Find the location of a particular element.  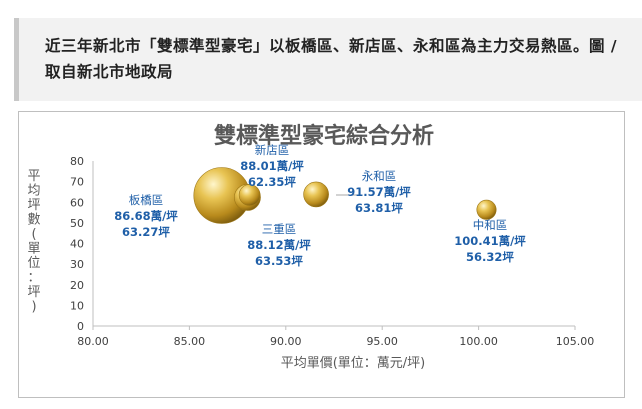

x-tick-label: 105.00 is located at coordinates (575, 341).